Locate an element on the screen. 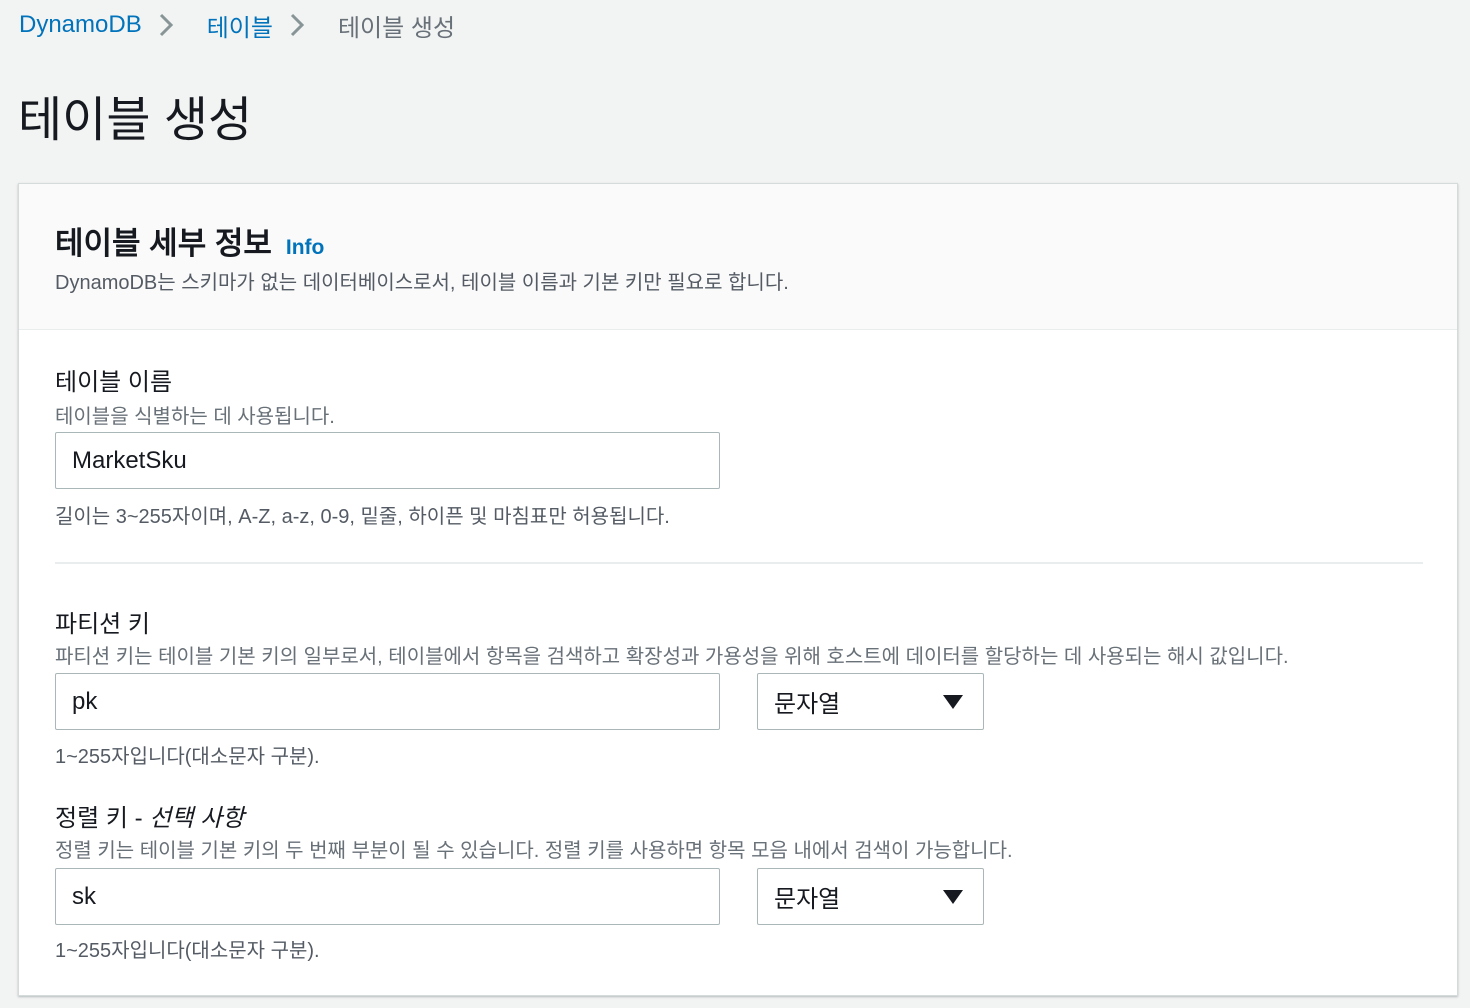 The height and width of the screenshot is (1008, 1470). sort-key-label: 정렬 키 - 선택 사항 is located at coordinates (149, 815).